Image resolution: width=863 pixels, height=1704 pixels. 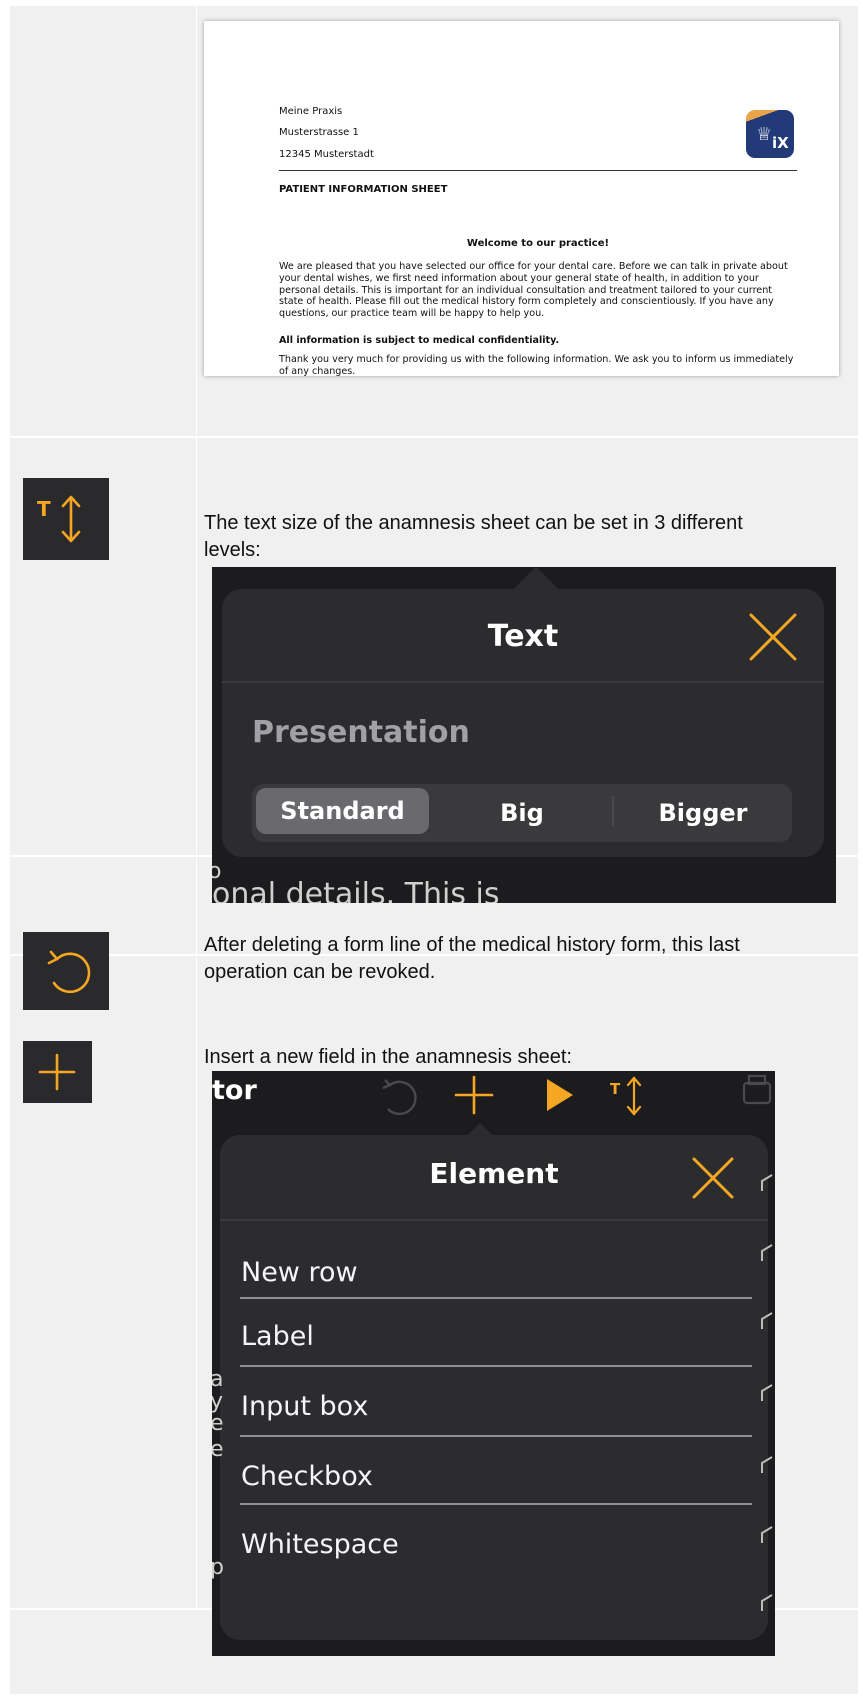 What do you see at coordinates (703, 813) in the screenshot?
I see `segment-bigger: Bigger` at bounding box center [703, 813].